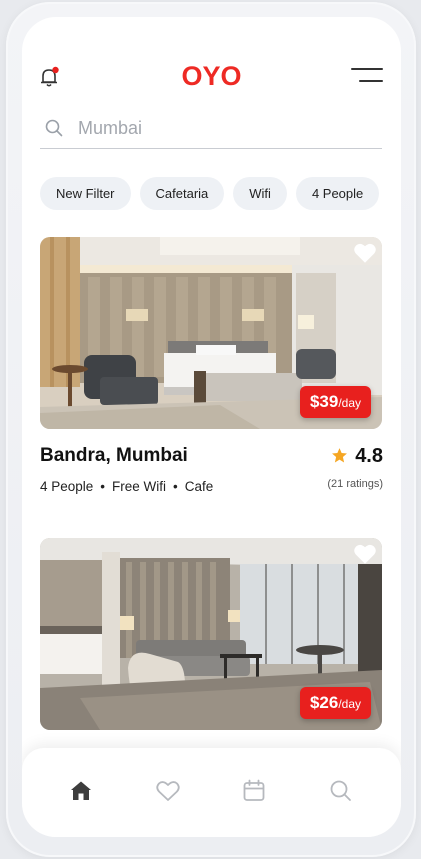  Describe the element at coordinates (337, 193) in the screenshot. I see `filter-chip-4-people: 4 People` at that location.